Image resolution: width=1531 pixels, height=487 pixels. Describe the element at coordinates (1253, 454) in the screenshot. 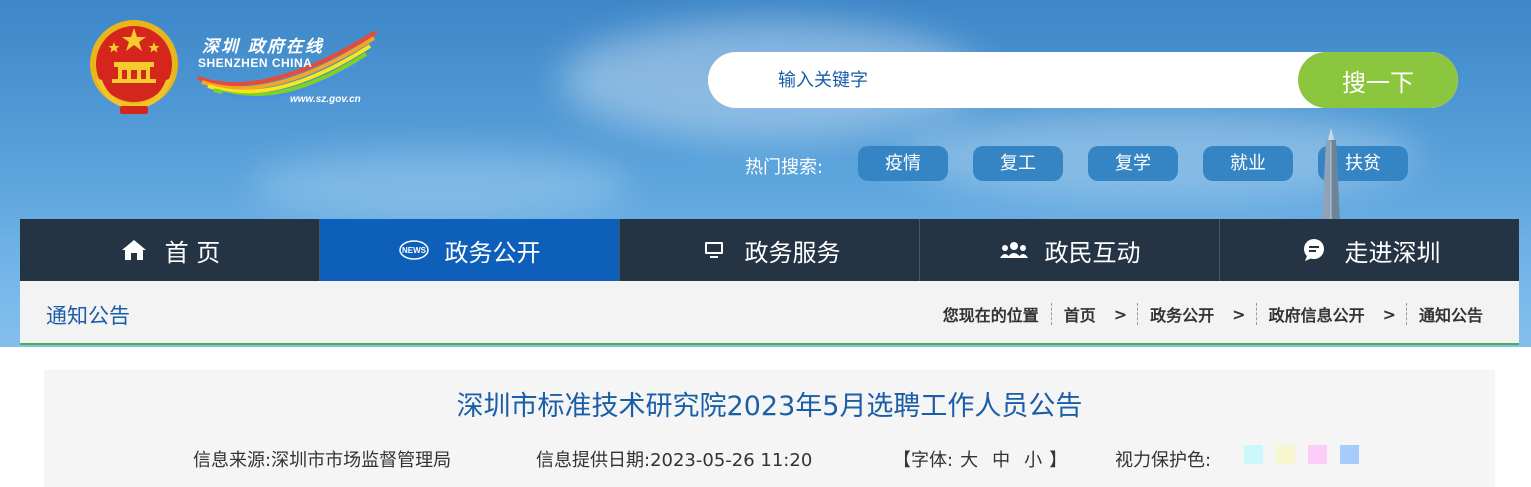

I see `eye-care-swatch-cyan` at that location.